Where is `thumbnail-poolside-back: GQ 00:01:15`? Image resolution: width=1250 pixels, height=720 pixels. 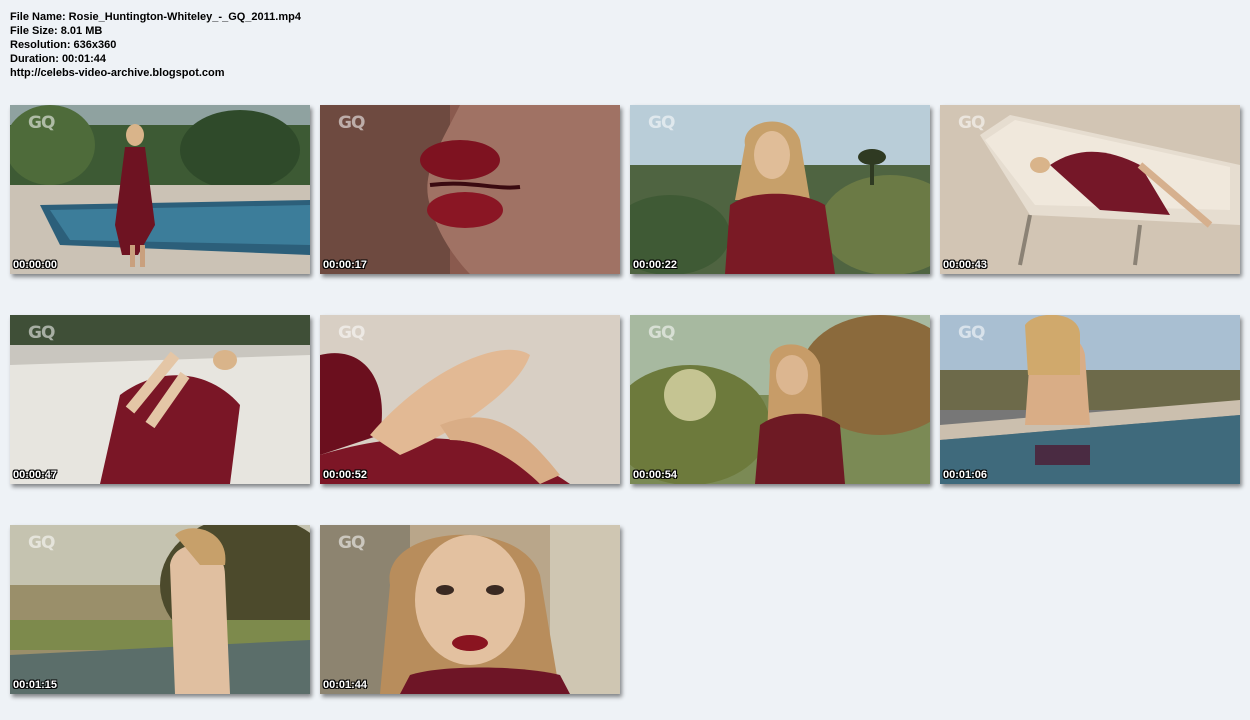
thumbnail-poolside-back: GQ 00:01:15 is located at coordinates (160, 609).